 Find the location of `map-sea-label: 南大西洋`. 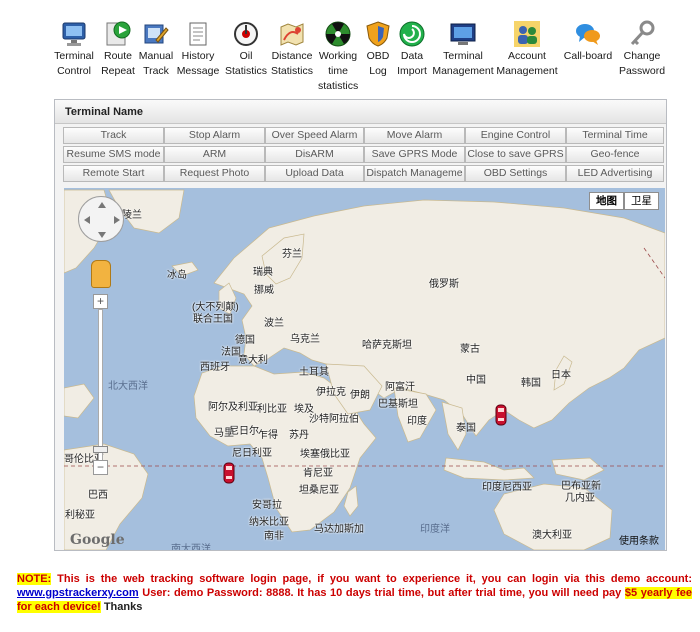

map-sea-label: 南大西洋 is located at coordinates (191, 547).